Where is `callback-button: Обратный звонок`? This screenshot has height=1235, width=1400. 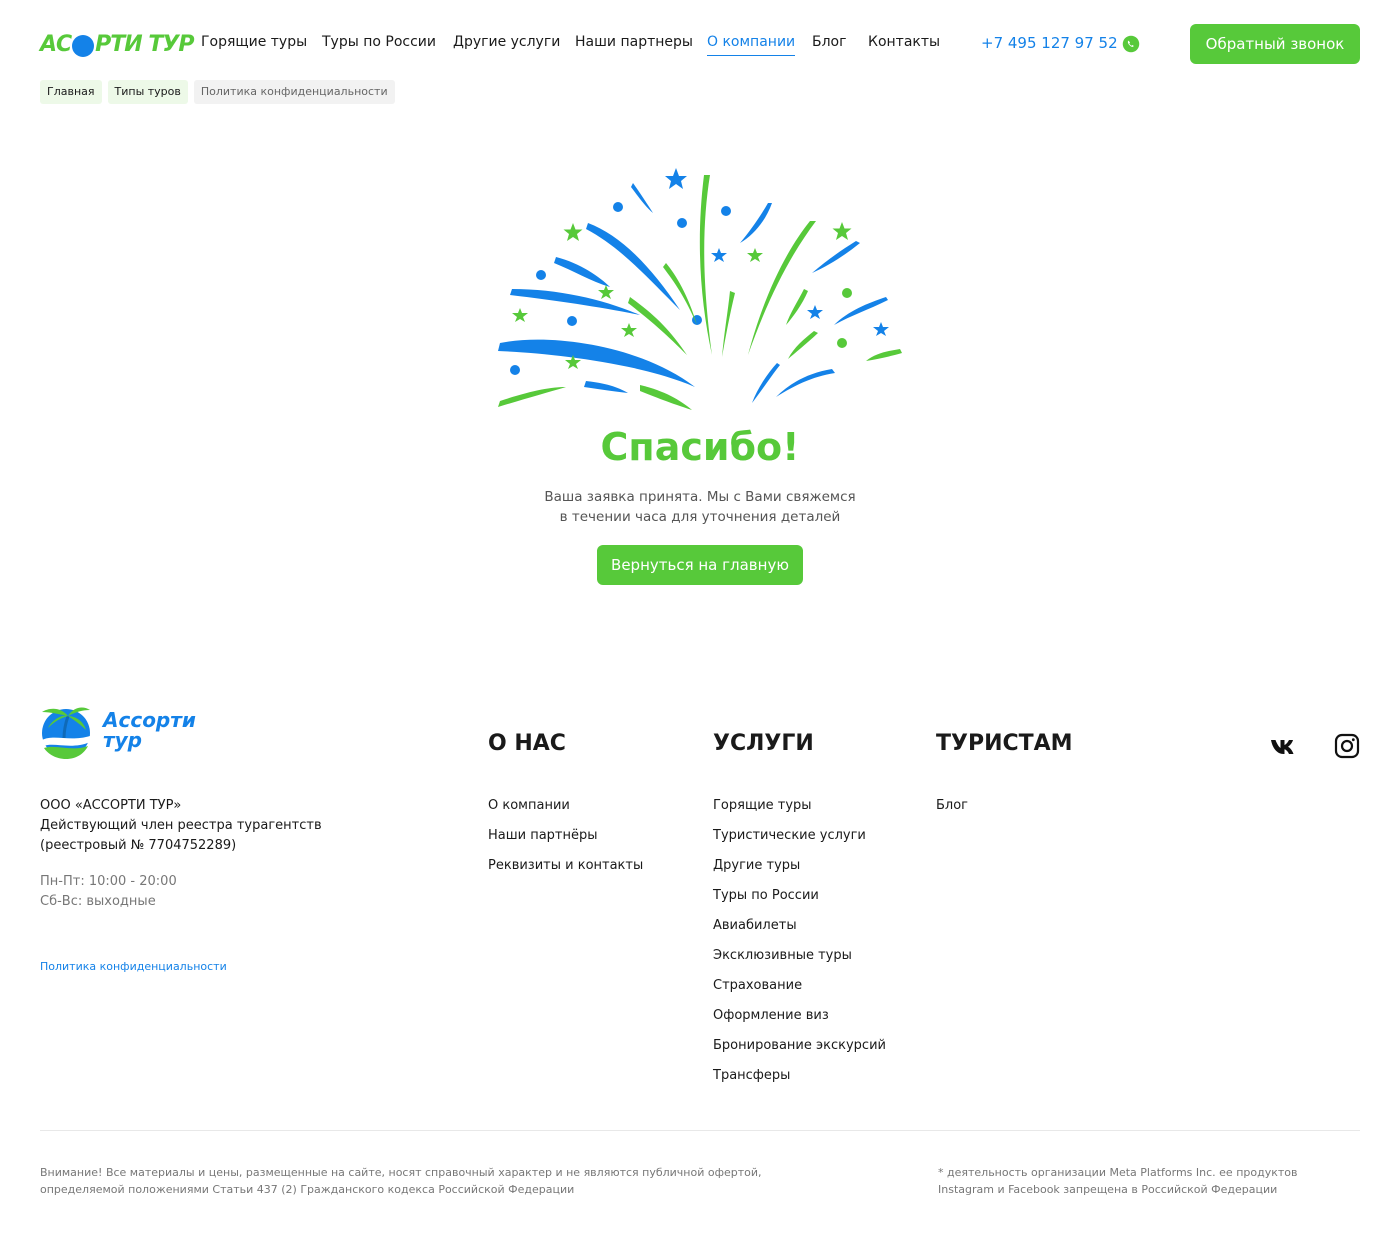
callback-button: Обратный звонок is located at coordinates (1275, 44).